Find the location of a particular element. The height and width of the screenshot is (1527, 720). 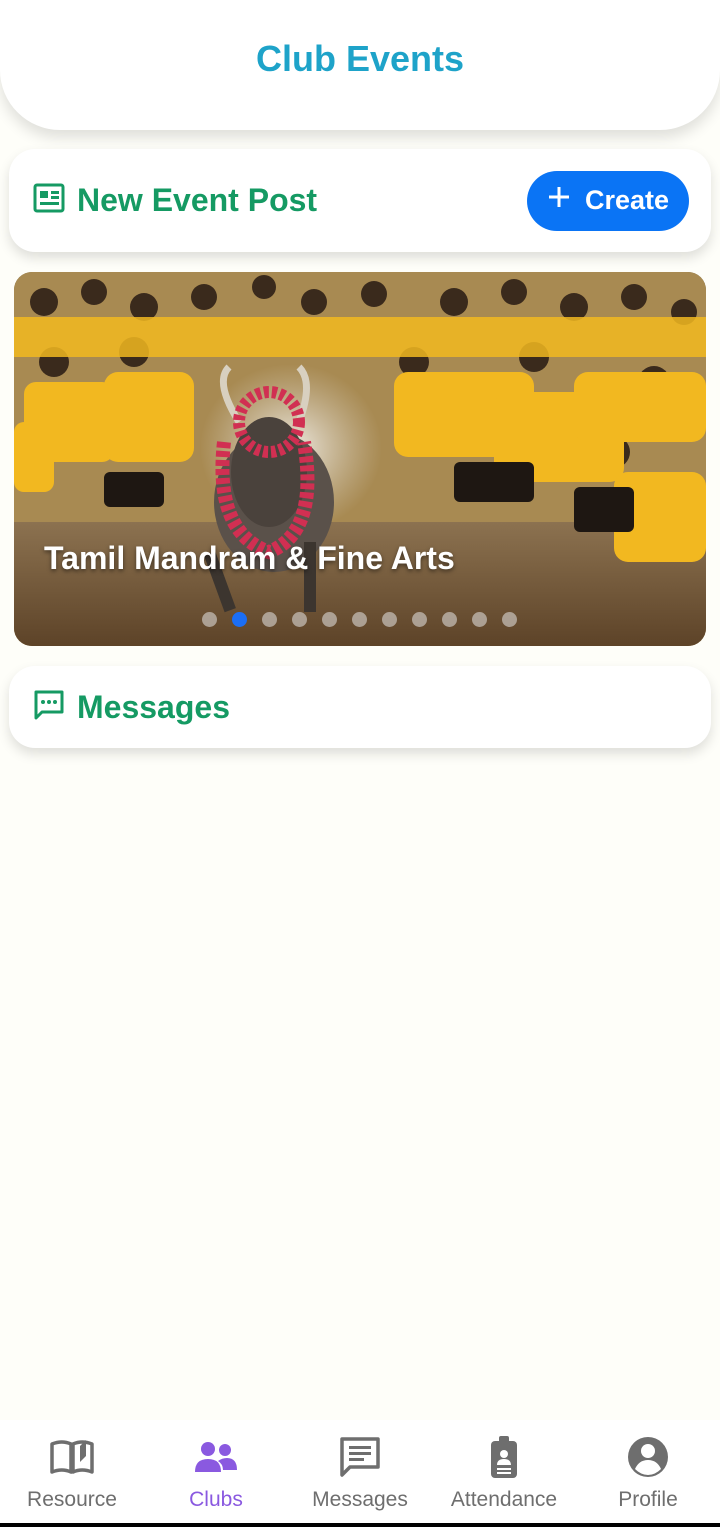

book-open-icon is located at coordinates (72, 1457).